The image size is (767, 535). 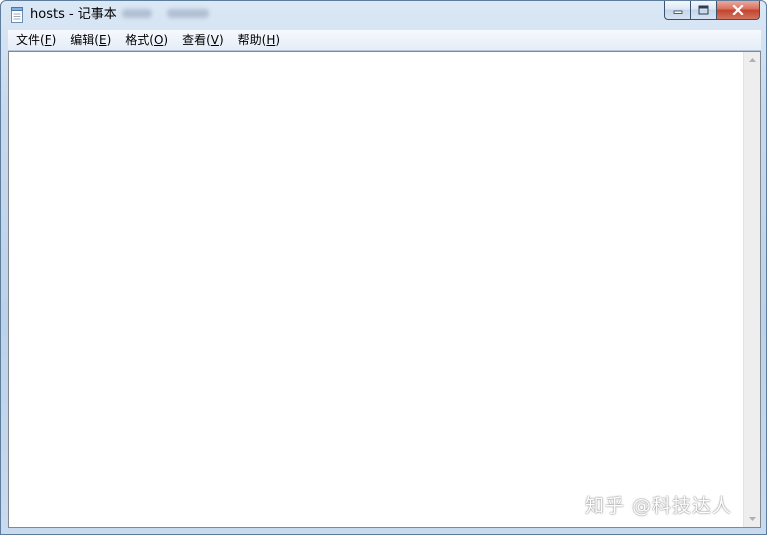 I want to click on caption-buttons, so click(x=712, y=11).